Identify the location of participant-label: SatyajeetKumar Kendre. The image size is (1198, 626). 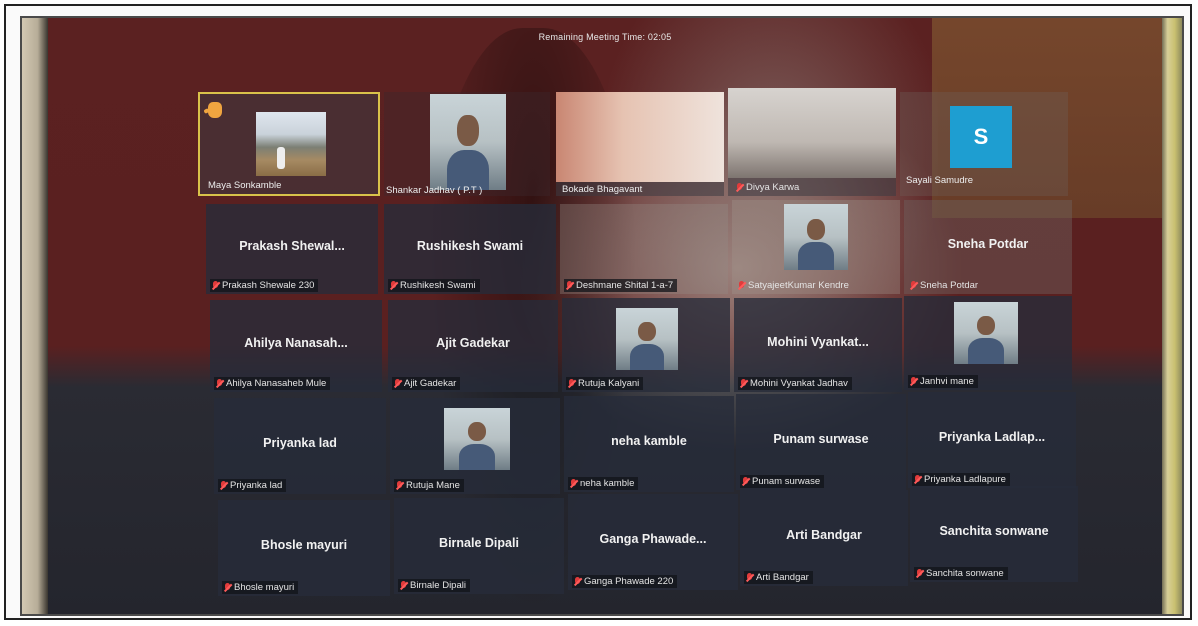
(794, 285).